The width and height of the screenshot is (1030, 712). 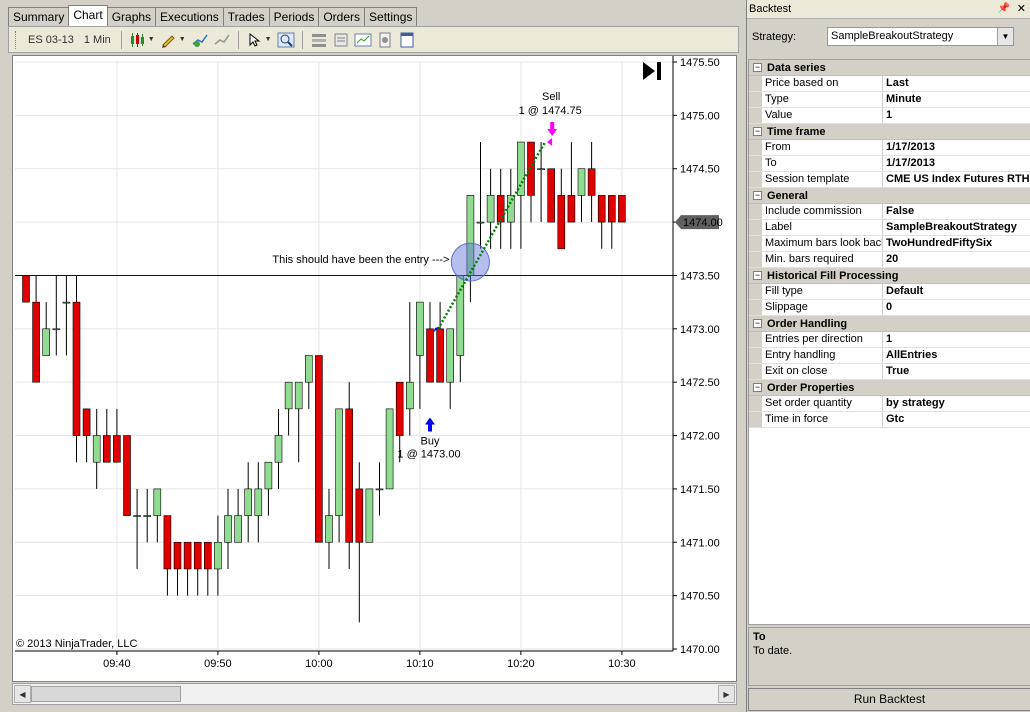 I want to click on properties-icon, so click(x=407, y=40).